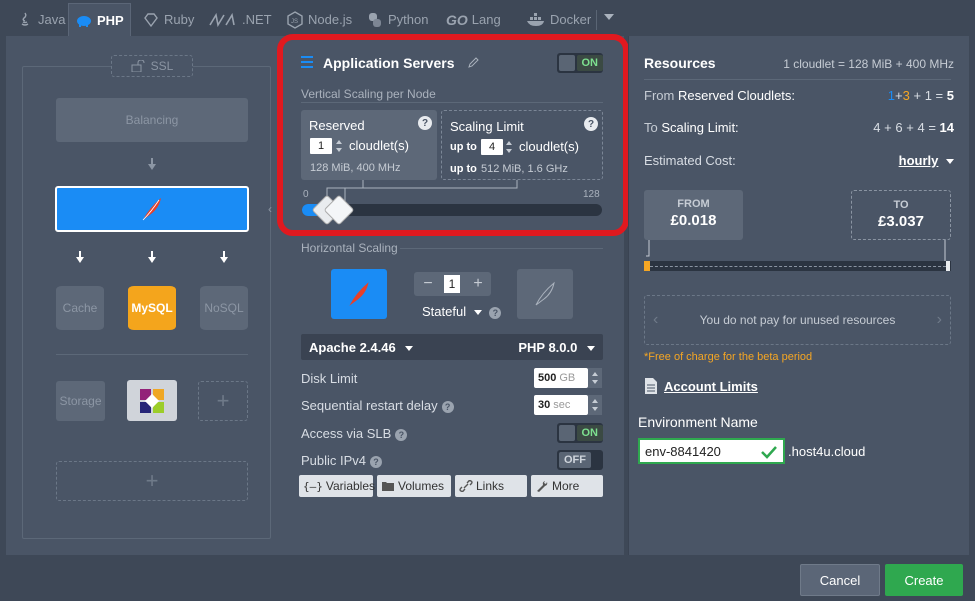 The height and width of the screenshot is (601, 975). I want to click on reserved-cloudlets-sum: 1+3 + 1 = 5, so click(921, 95).